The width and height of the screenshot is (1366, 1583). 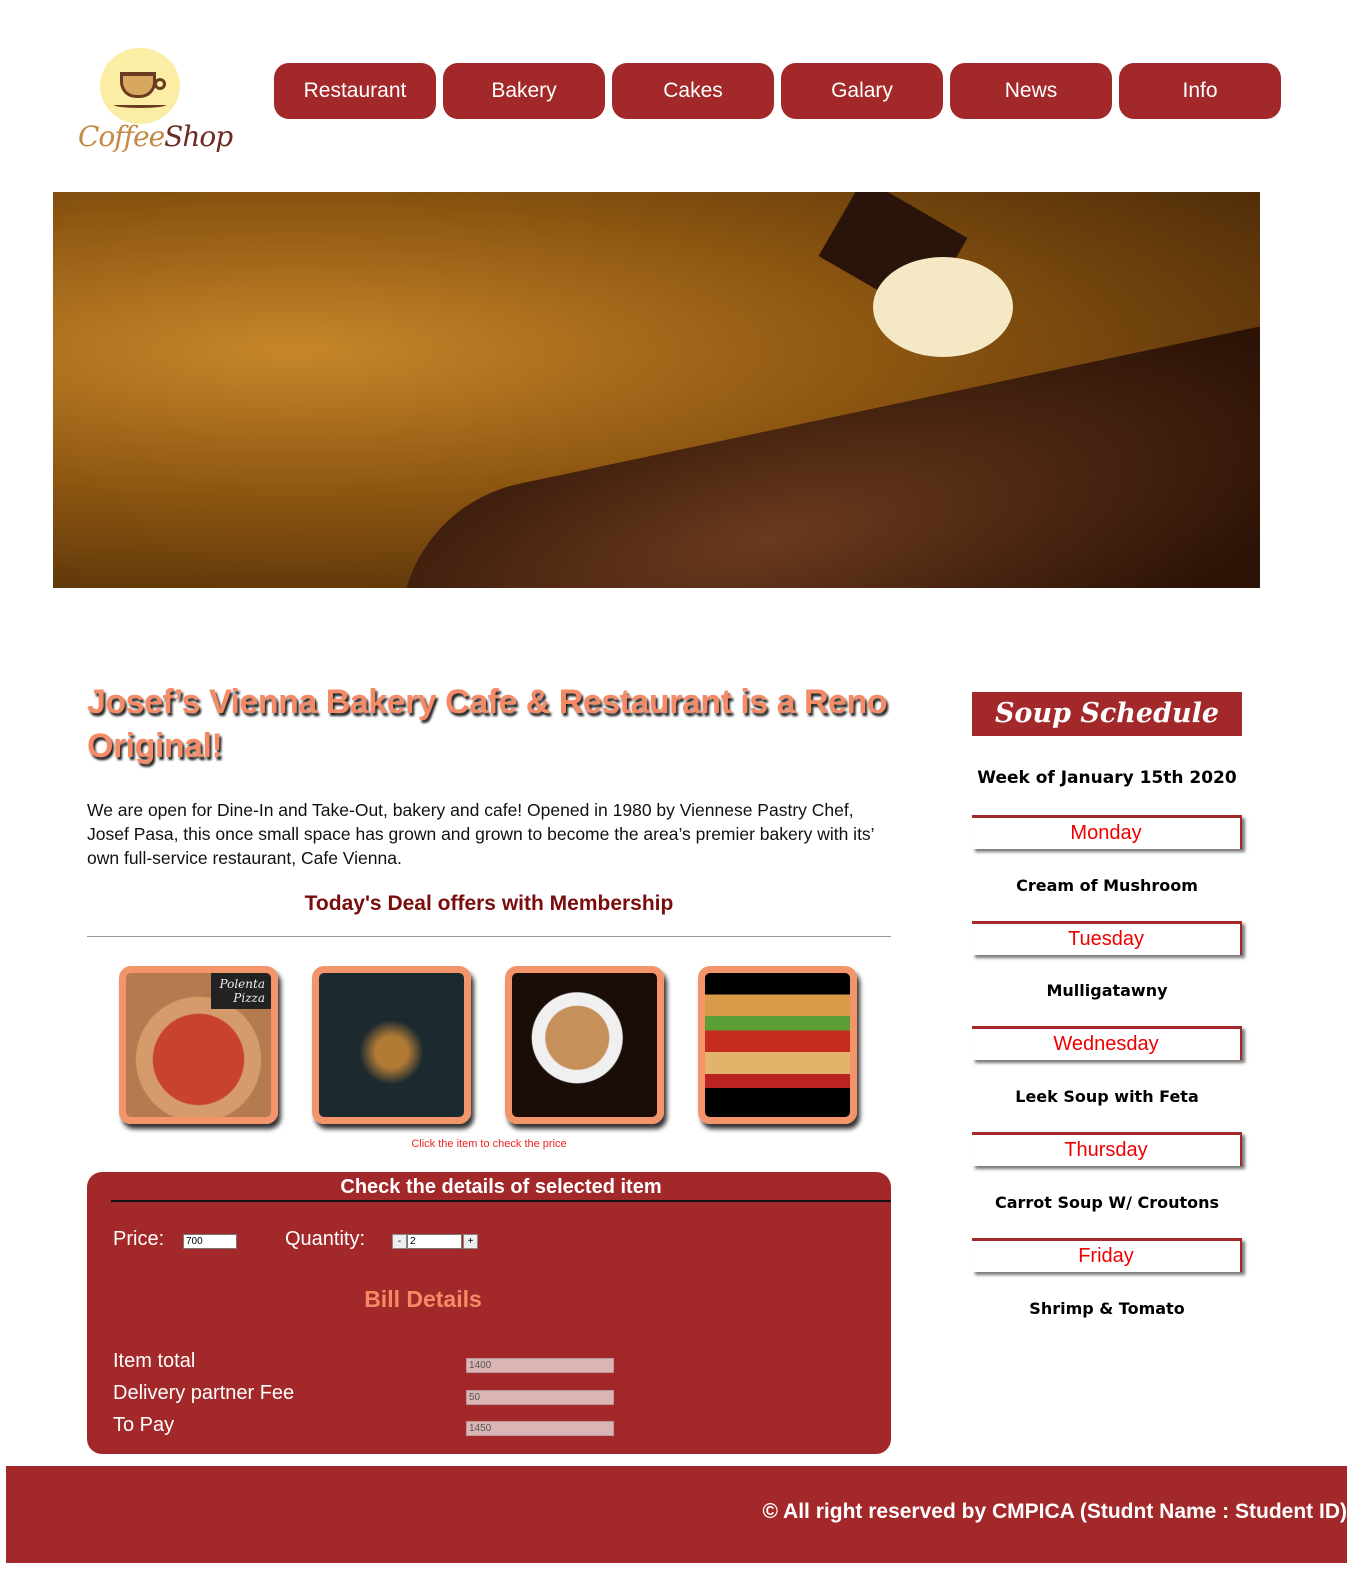 I want to click on week-label: Week of January 15th 2020, so click(x=1107, y=778).